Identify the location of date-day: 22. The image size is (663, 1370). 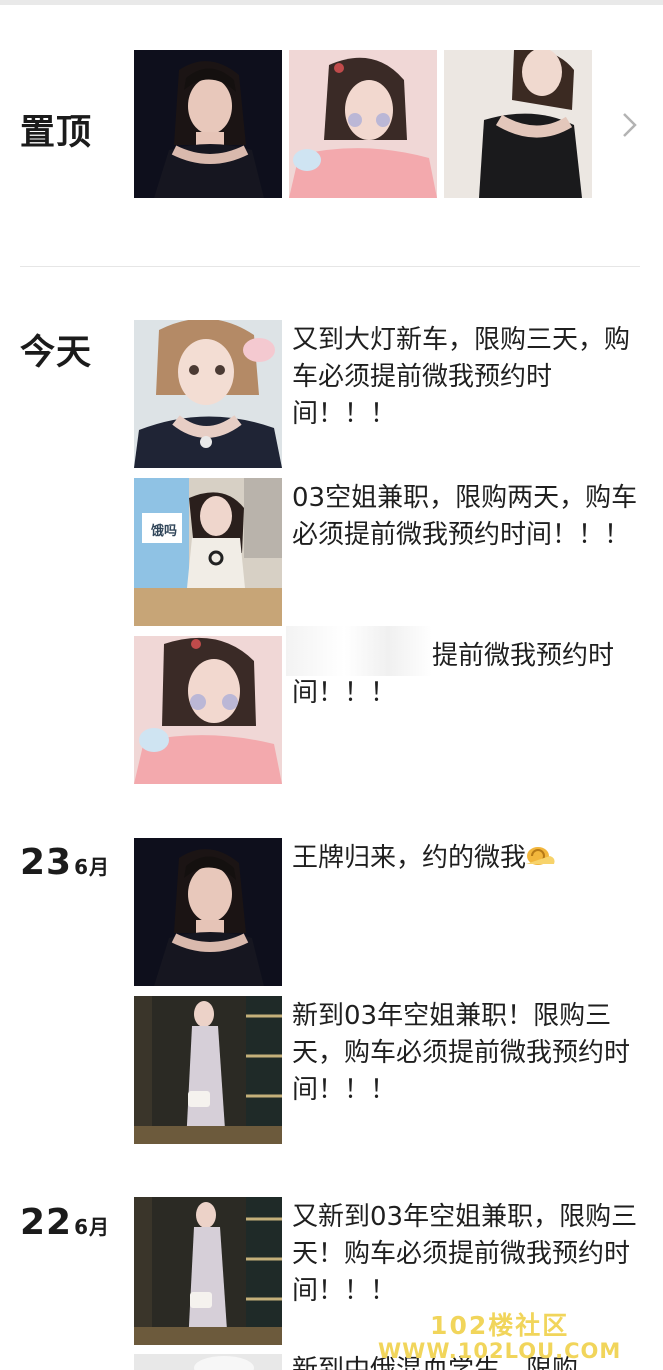
(46, 1222).